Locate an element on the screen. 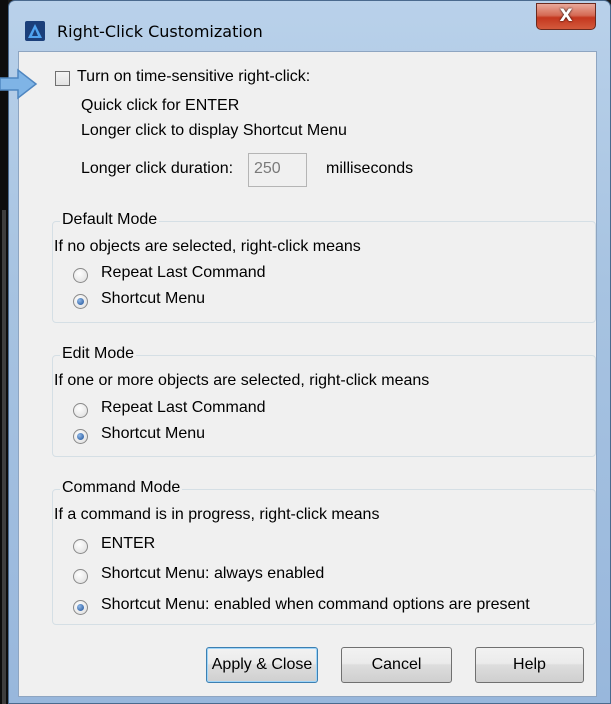 The height and width of the screenshot is (704, 611). edit-shortcut-radio is located at coordinates (80, 436).